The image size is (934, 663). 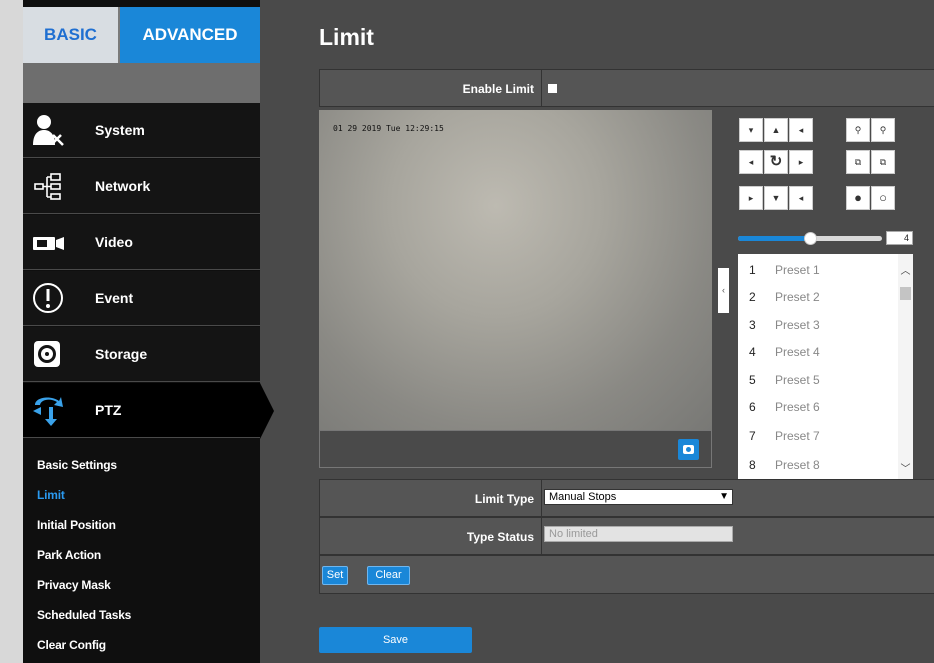 I want to click on collapse-panel-icon: ‹, so click(x=723, y=290).